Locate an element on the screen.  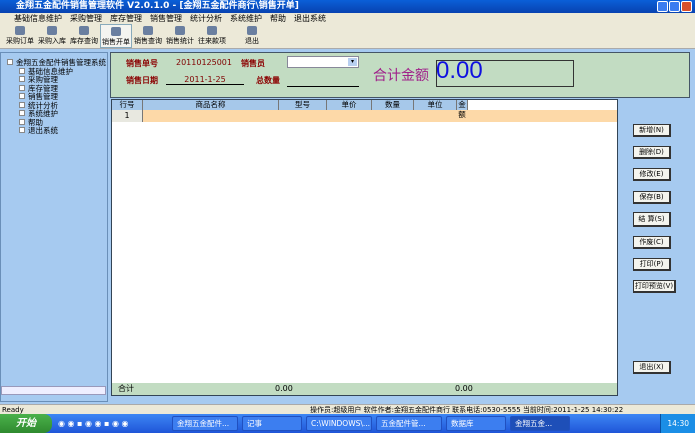
grid-header: 行号 商品名称 型号 单价 数量 单位 金额 is located at coordinates (290, 109).